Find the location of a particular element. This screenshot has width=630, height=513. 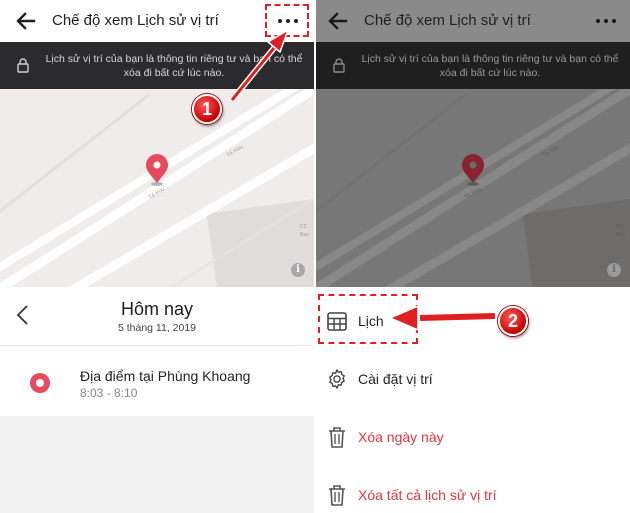

arrow-to-more-button is located at coordinates (259, 65).